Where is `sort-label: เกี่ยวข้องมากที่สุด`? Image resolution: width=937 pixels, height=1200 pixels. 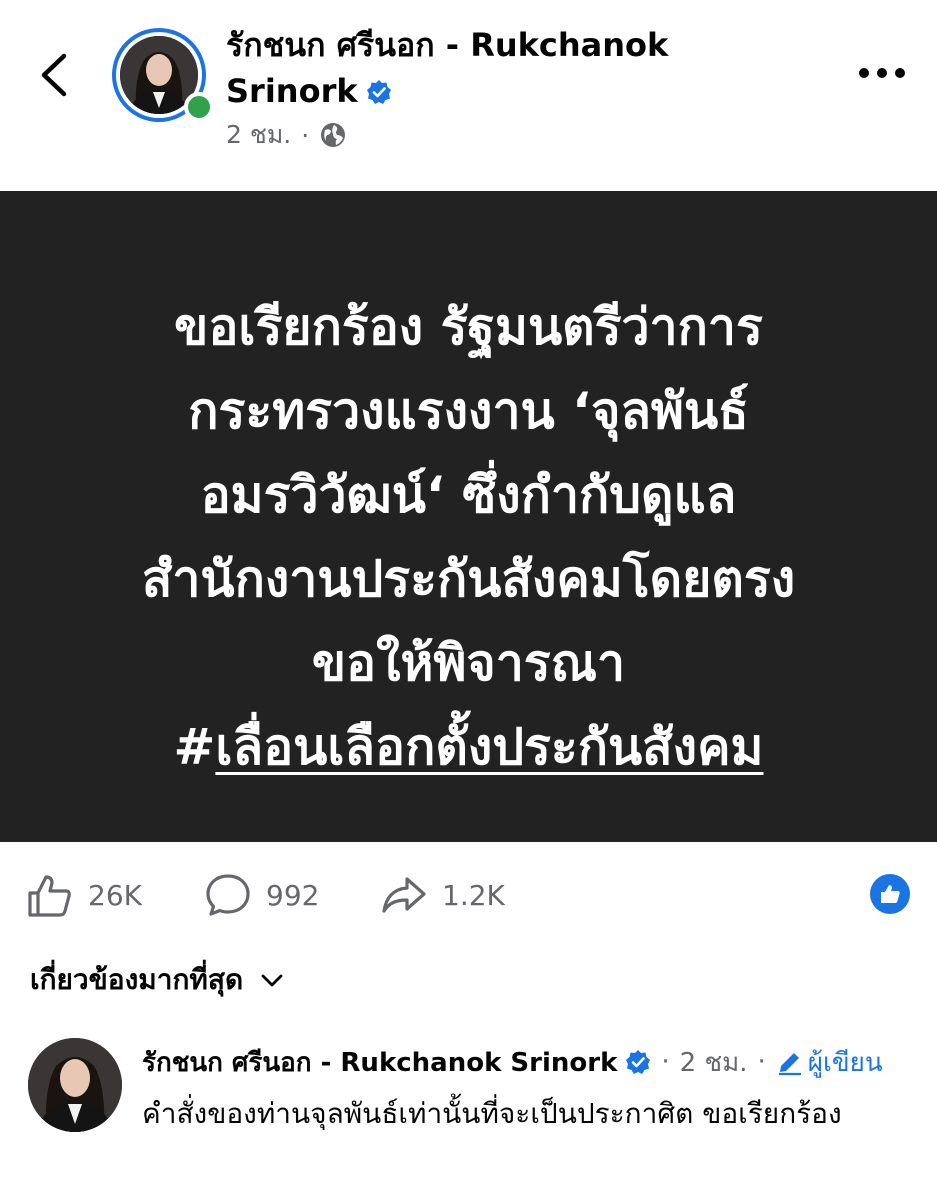 sort-label: เกี่ยวข้องมากที่สุด is located at coordinates (137, 979).